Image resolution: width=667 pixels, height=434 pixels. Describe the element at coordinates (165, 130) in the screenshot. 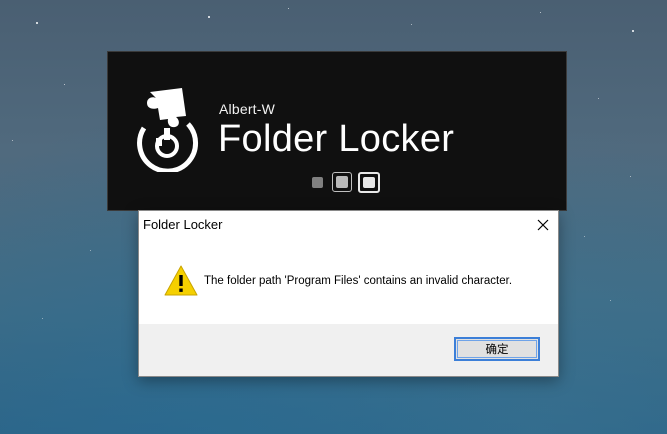

I see `puzzle-lock-logo-icon` at that location.